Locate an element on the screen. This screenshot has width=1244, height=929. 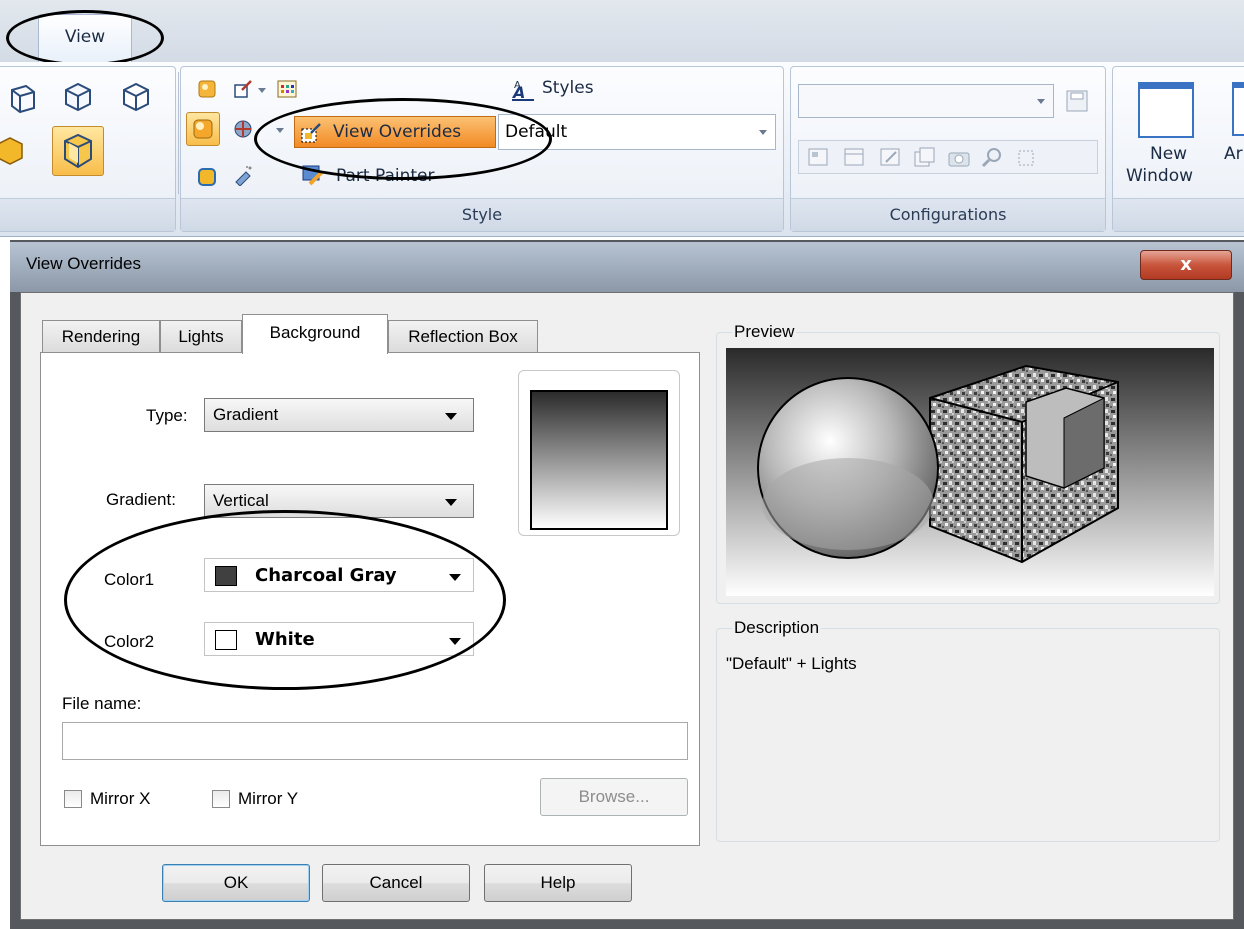
file-name-input is located at coordinates (375, 741).